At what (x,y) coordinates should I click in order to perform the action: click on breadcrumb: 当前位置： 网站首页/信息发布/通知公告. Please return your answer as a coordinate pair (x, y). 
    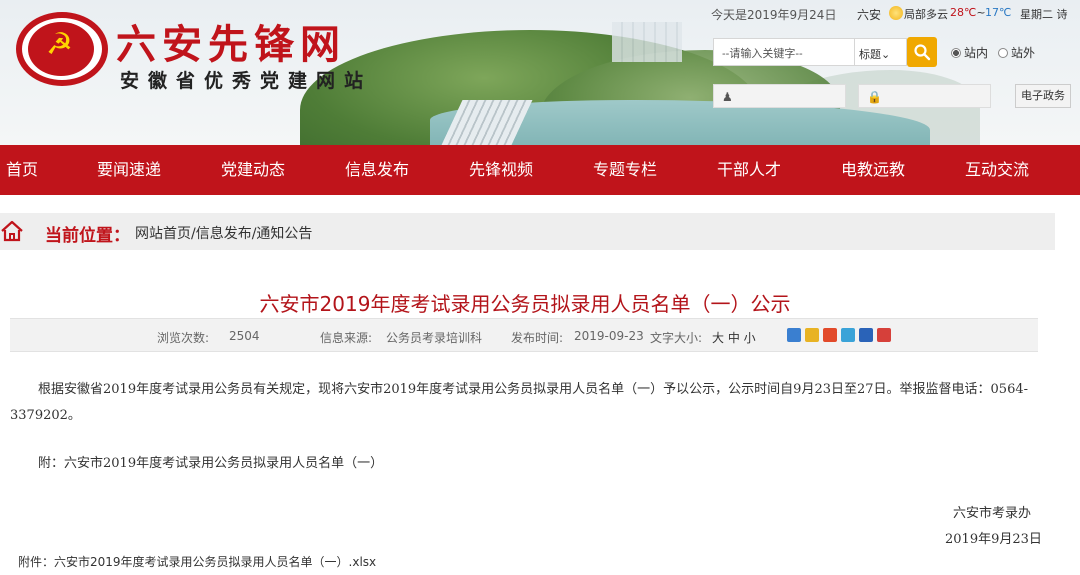
    Looking at the image, I should click on (527, 231).